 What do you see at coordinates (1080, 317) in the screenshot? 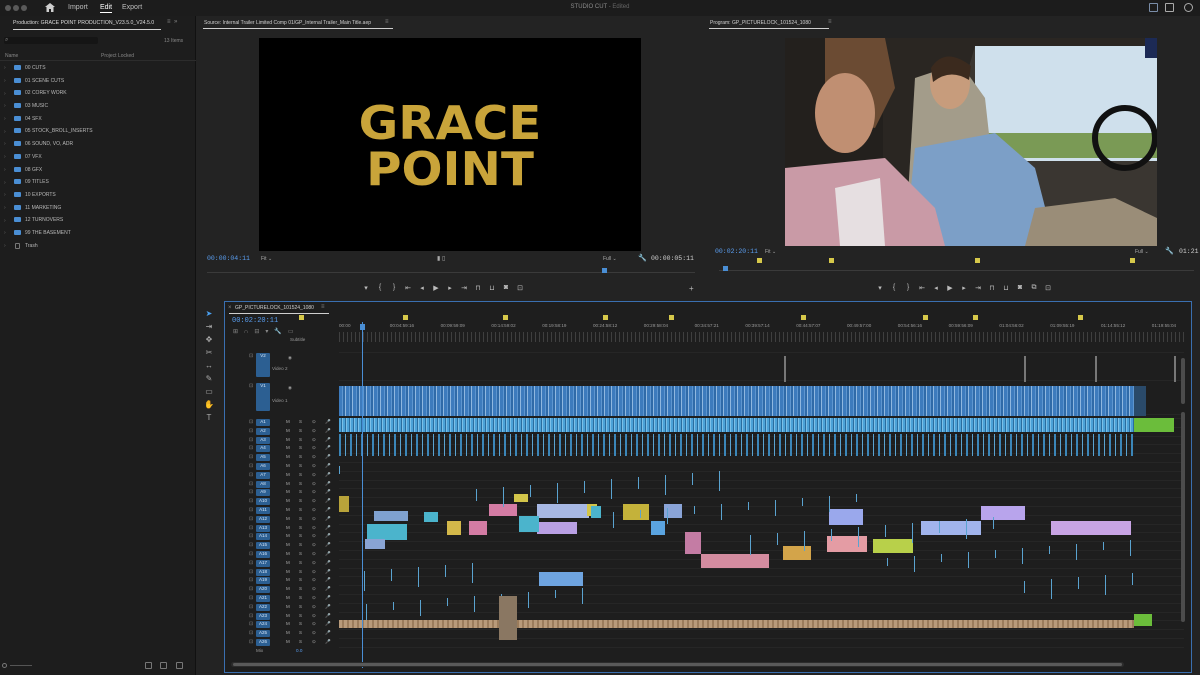
I see `sequence-marker` at bounding box center [1080, 317].